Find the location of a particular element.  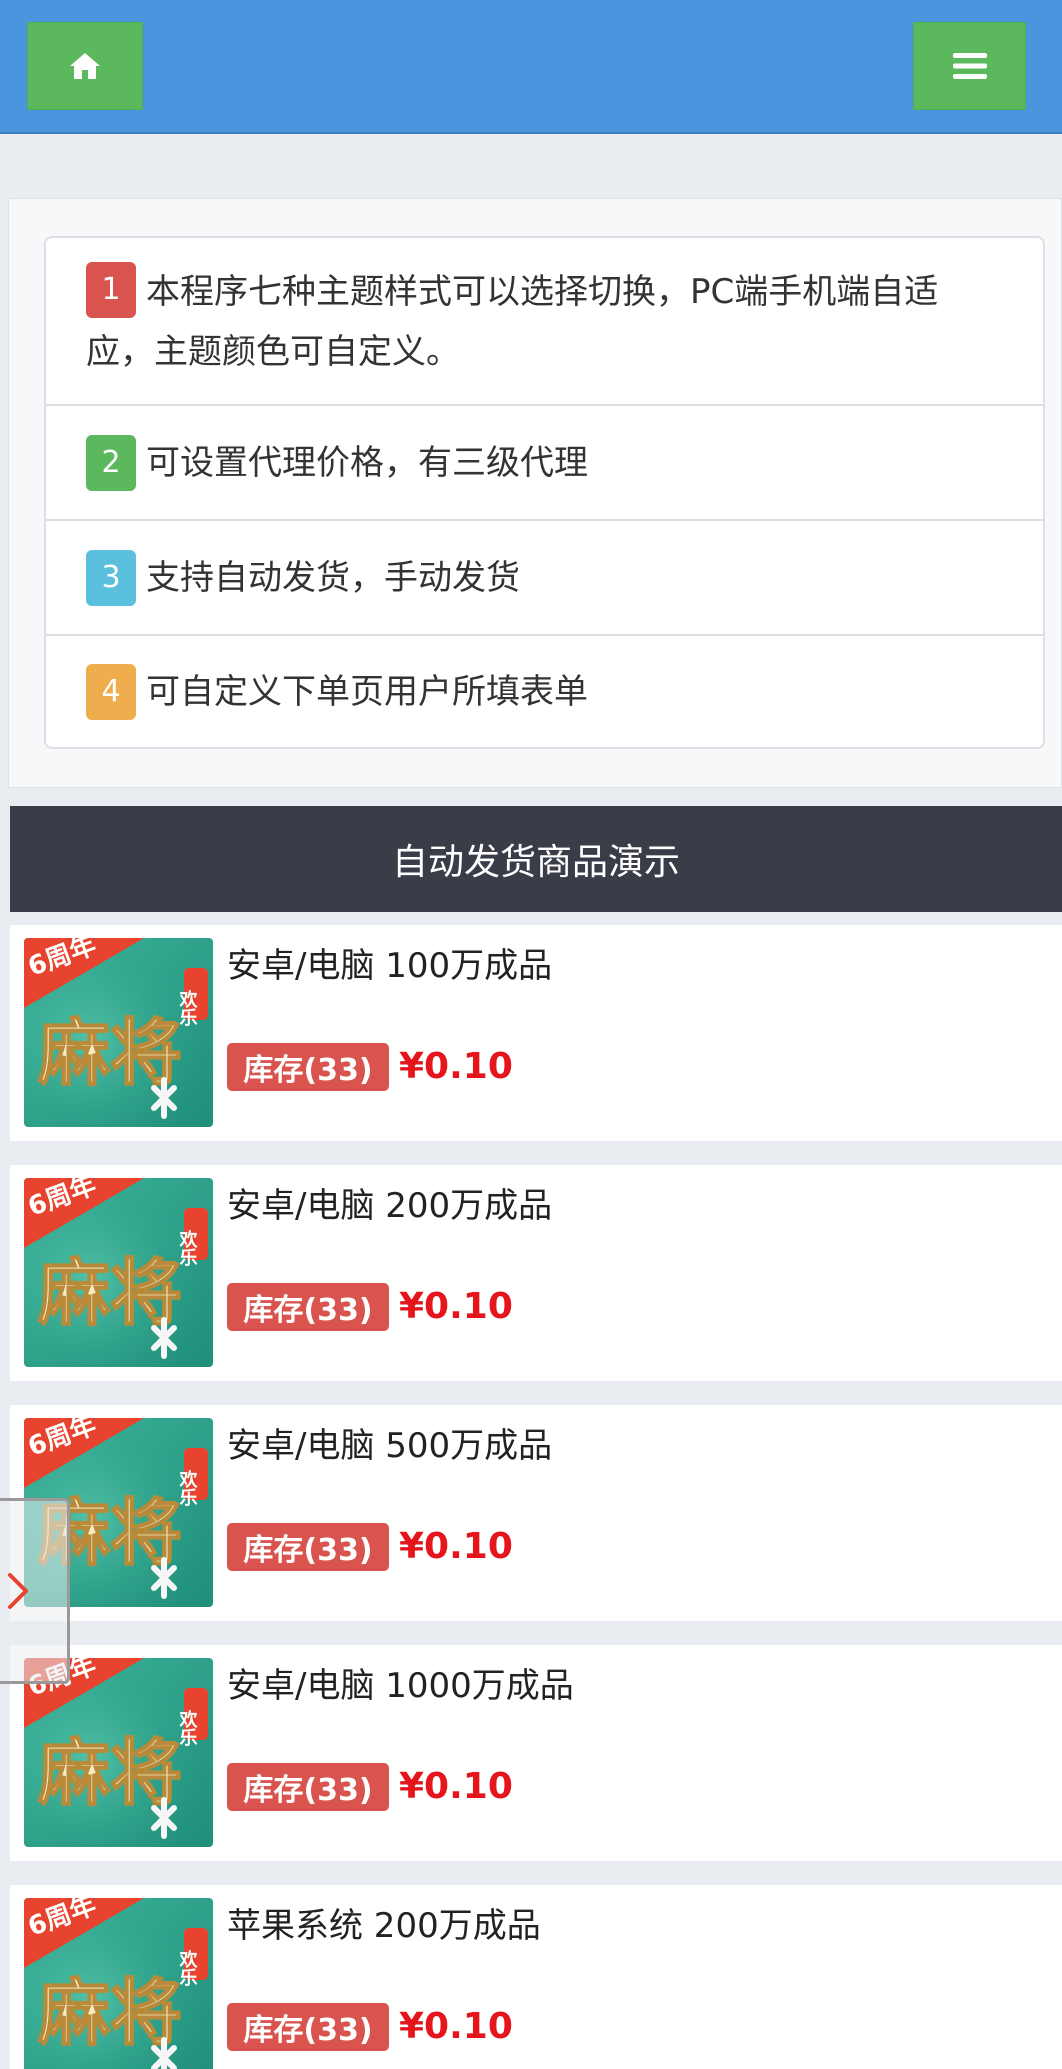

notice-text: 本程序七种主题样式可以选择切换，PC端手机端自适应，主题颜色可自定义。 is located at coordinates (512, 322).